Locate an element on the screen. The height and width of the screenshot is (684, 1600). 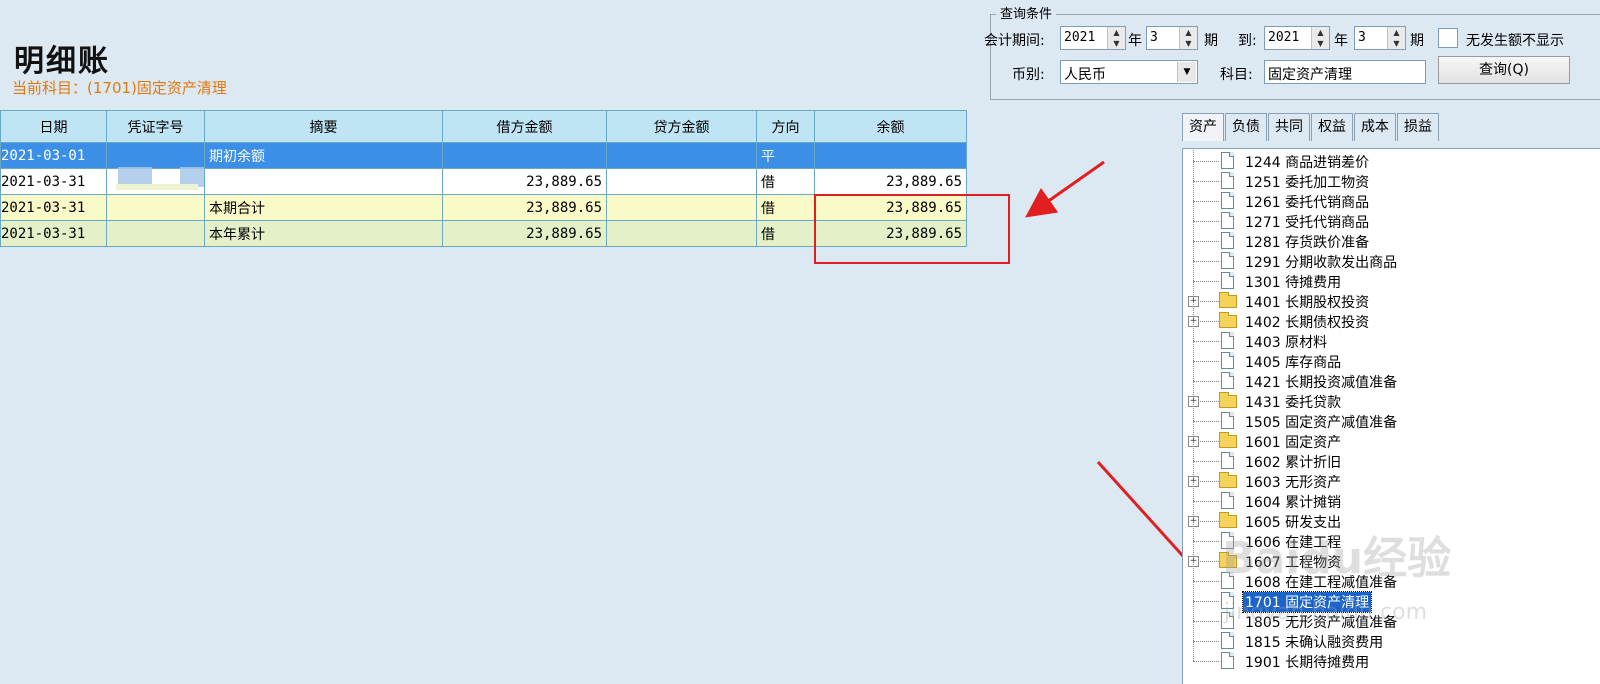
tree-item: 1281 存货跌价准备 is located at coordinates (1391, 236).